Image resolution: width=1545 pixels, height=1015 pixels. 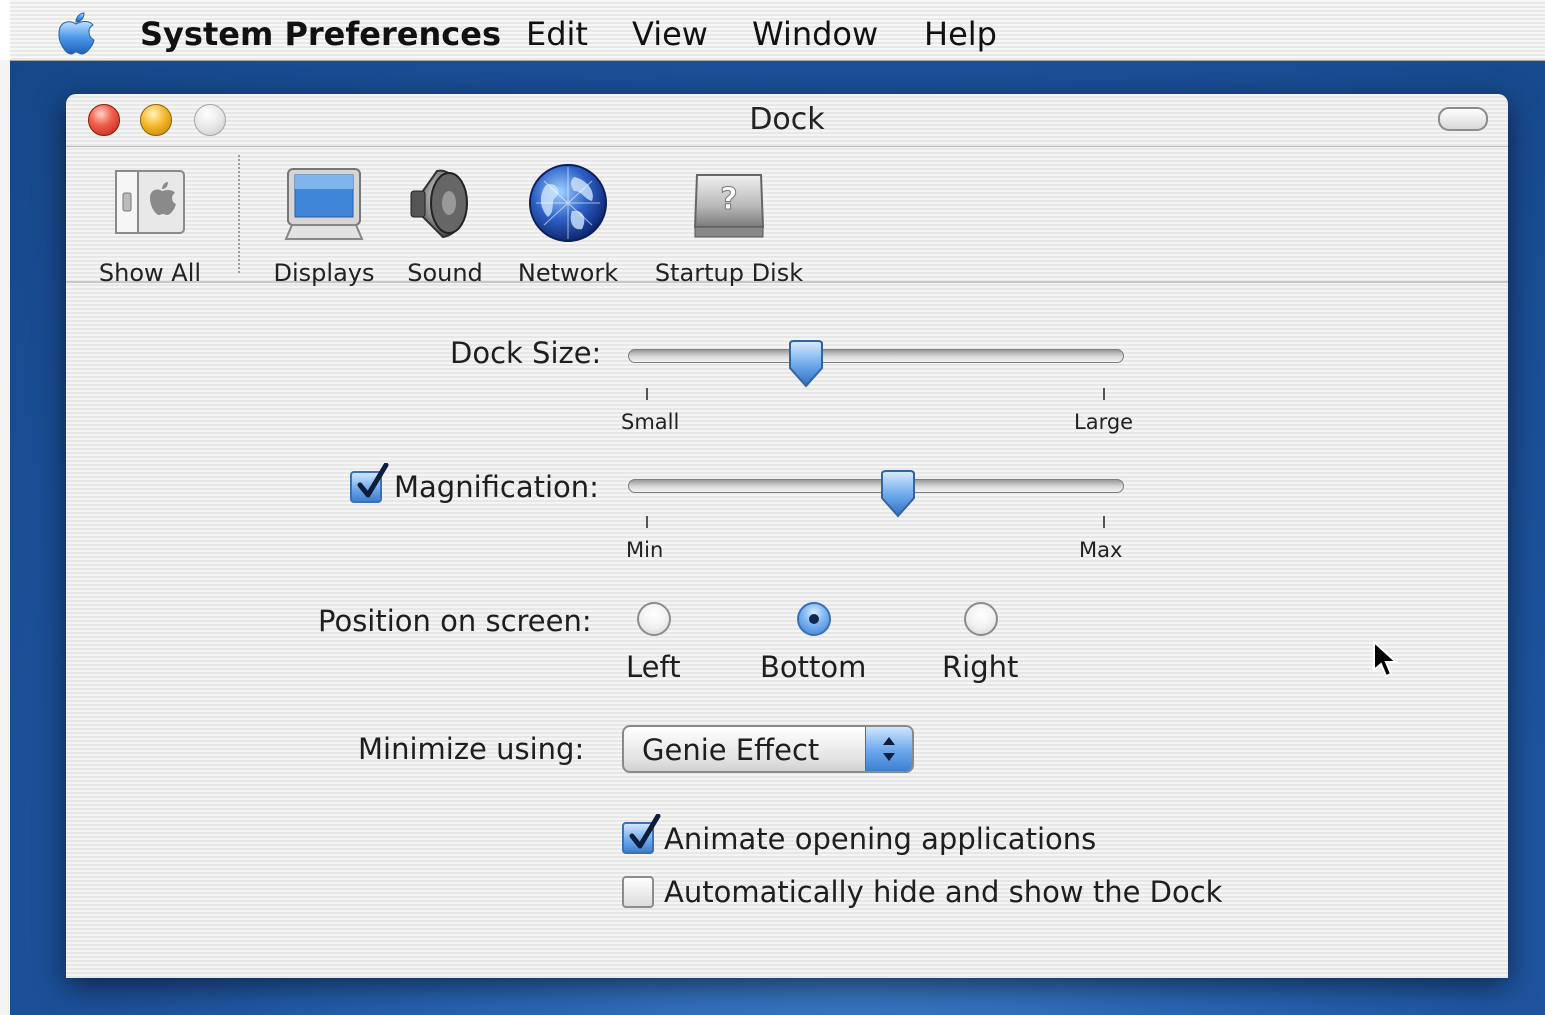 I want to click on toolbar-network: Network, so click(x=568, y=224).